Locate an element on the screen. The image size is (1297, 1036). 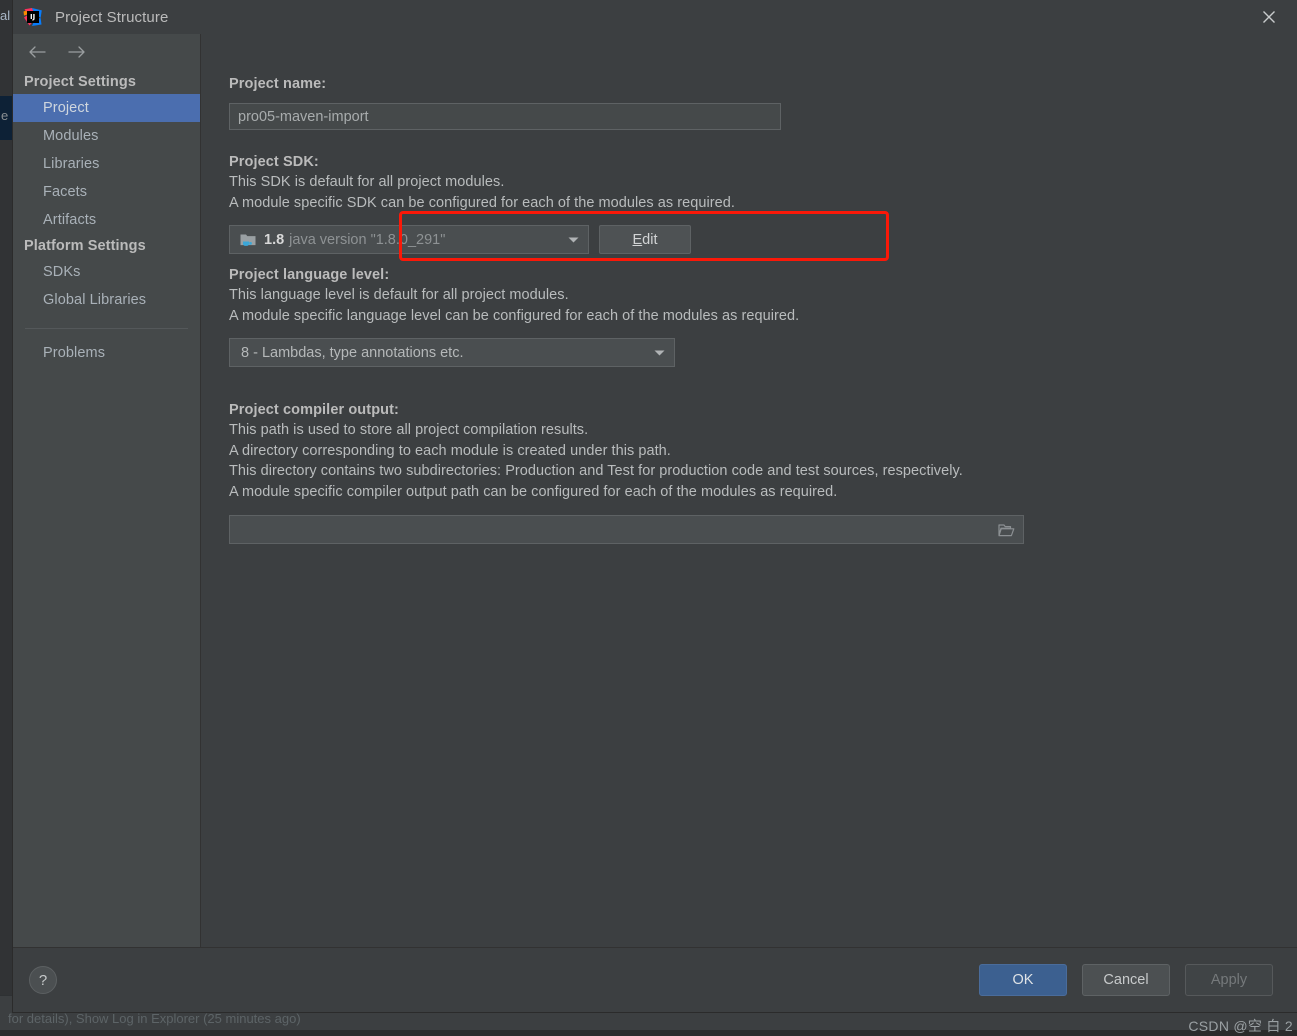
intellij-idea-icon: IJ is located at coordinates (33, 17).